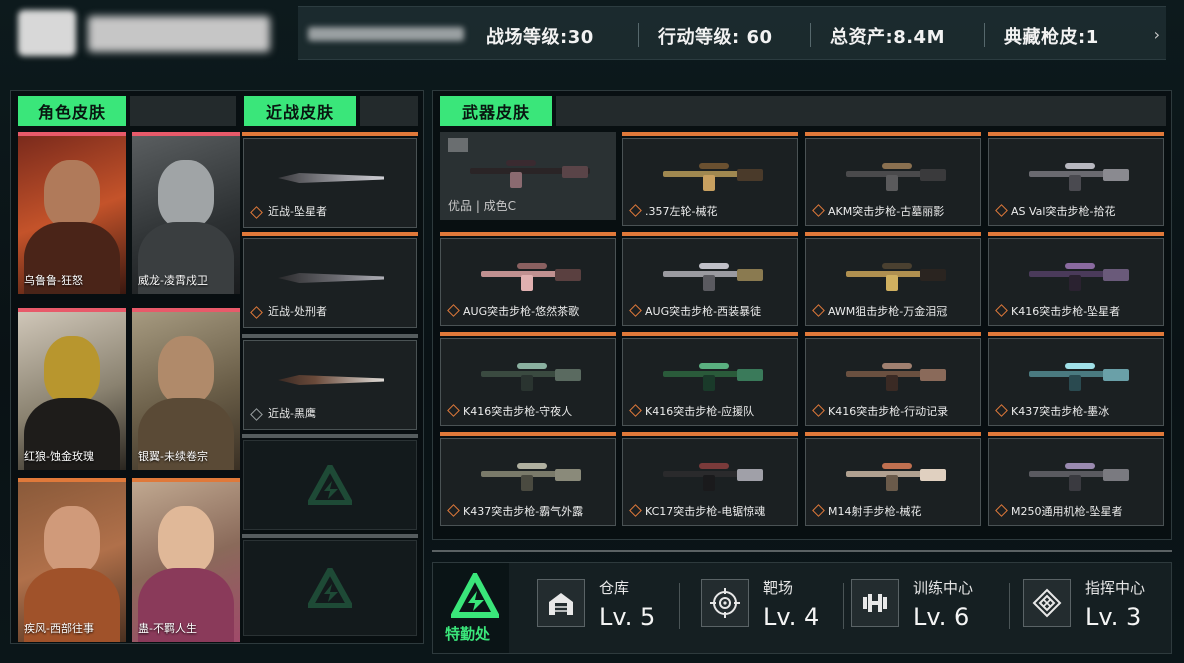 Image resolution: width=1184 pixels, height=663 pixels. What do you see at coordinates (518, 411) in the screenshot?
I see `weapon-label: K416突击步枪-守夜人` at bounding box center [518, 411].